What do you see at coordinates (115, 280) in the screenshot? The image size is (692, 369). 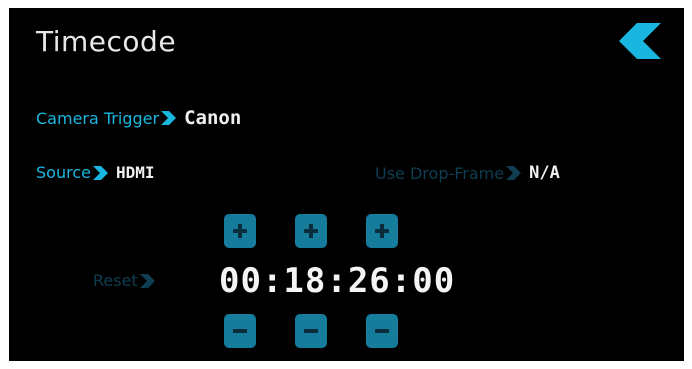 I see `reset-label: Reset` at bounding box center [115, 280].